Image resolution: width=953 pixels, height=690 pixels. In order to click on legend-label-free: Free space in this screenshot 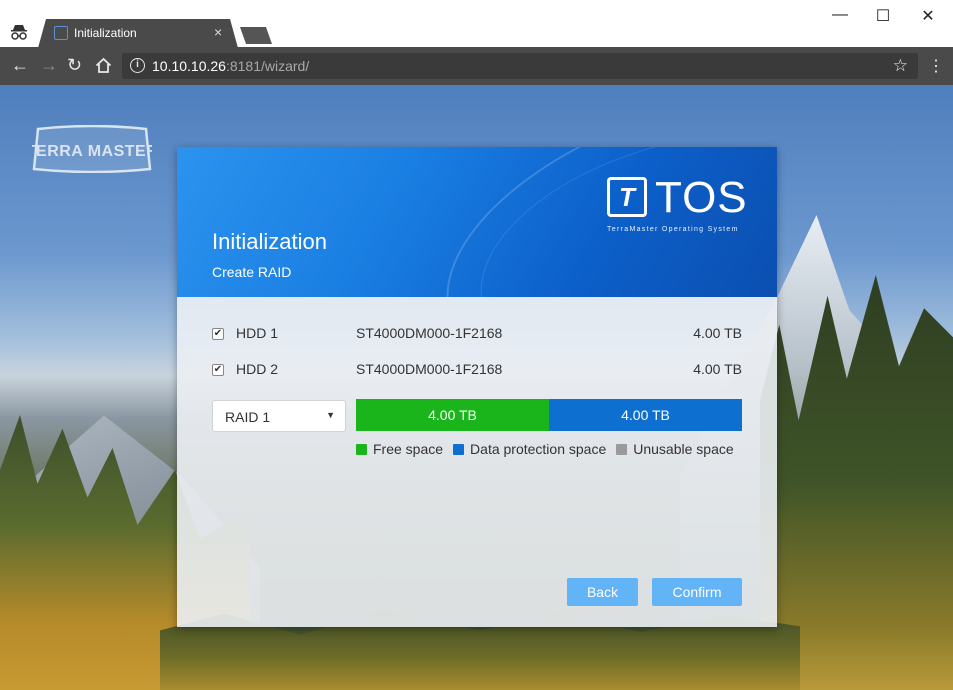, I will do `click(408, 449)`.